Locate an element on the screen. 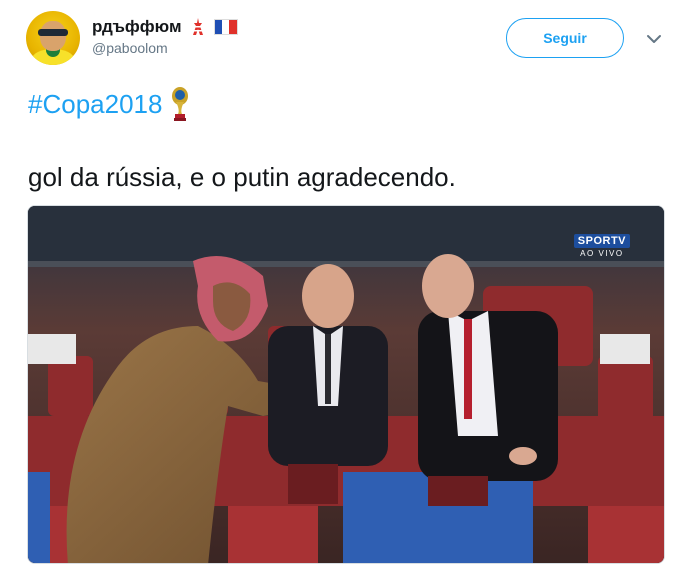 This screenshot has width=683, height=575. tokyo-tower-icon is located at coordinates (197, 26).